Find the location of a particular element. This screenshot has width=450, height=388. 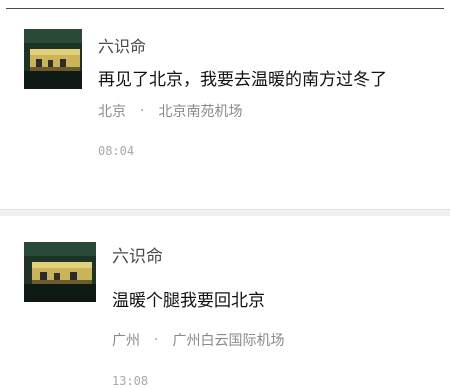

post-location: 广州 · 广州白云国际机场 is located at coordinates (198, 340).